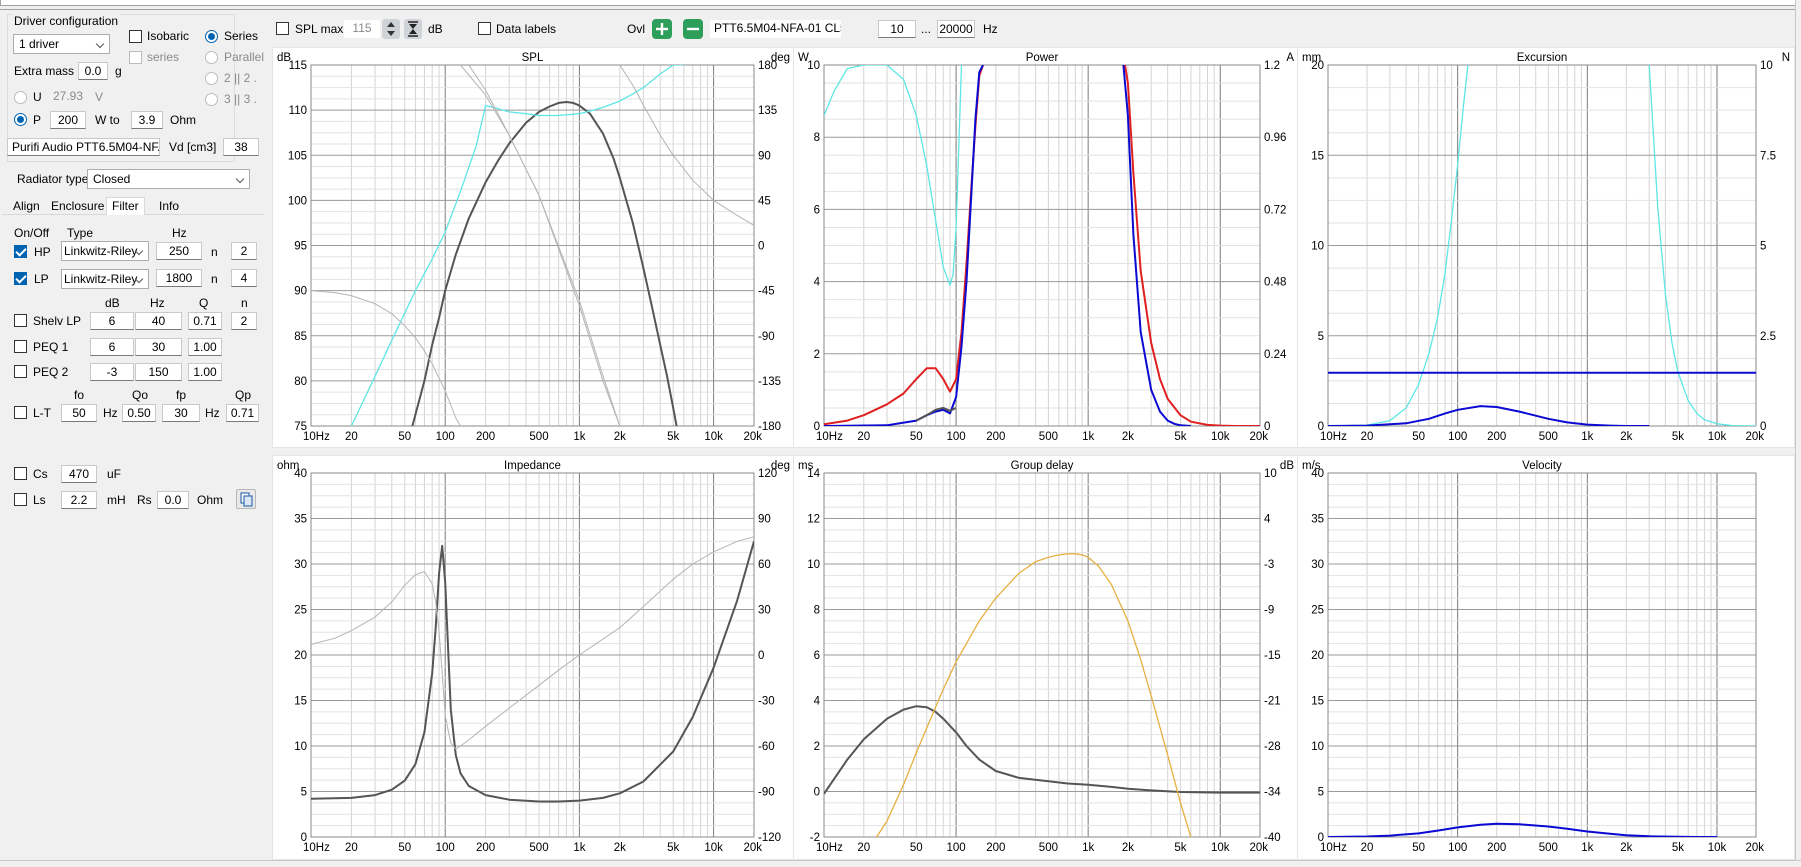  Describe the element at coordinates (241, 147) in the screenshot. I see `vd-value: 38` at that location.